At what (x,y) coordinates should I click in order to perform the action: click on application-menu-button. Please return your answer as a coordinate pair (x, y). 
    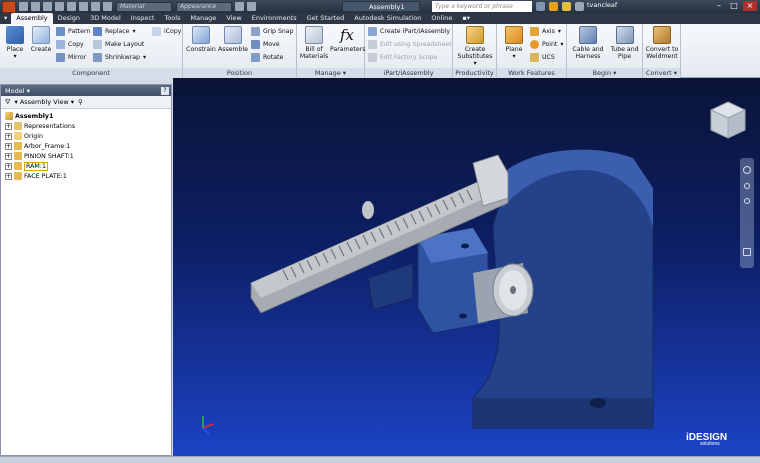
    Looking at the image, I should click on (9, 6).